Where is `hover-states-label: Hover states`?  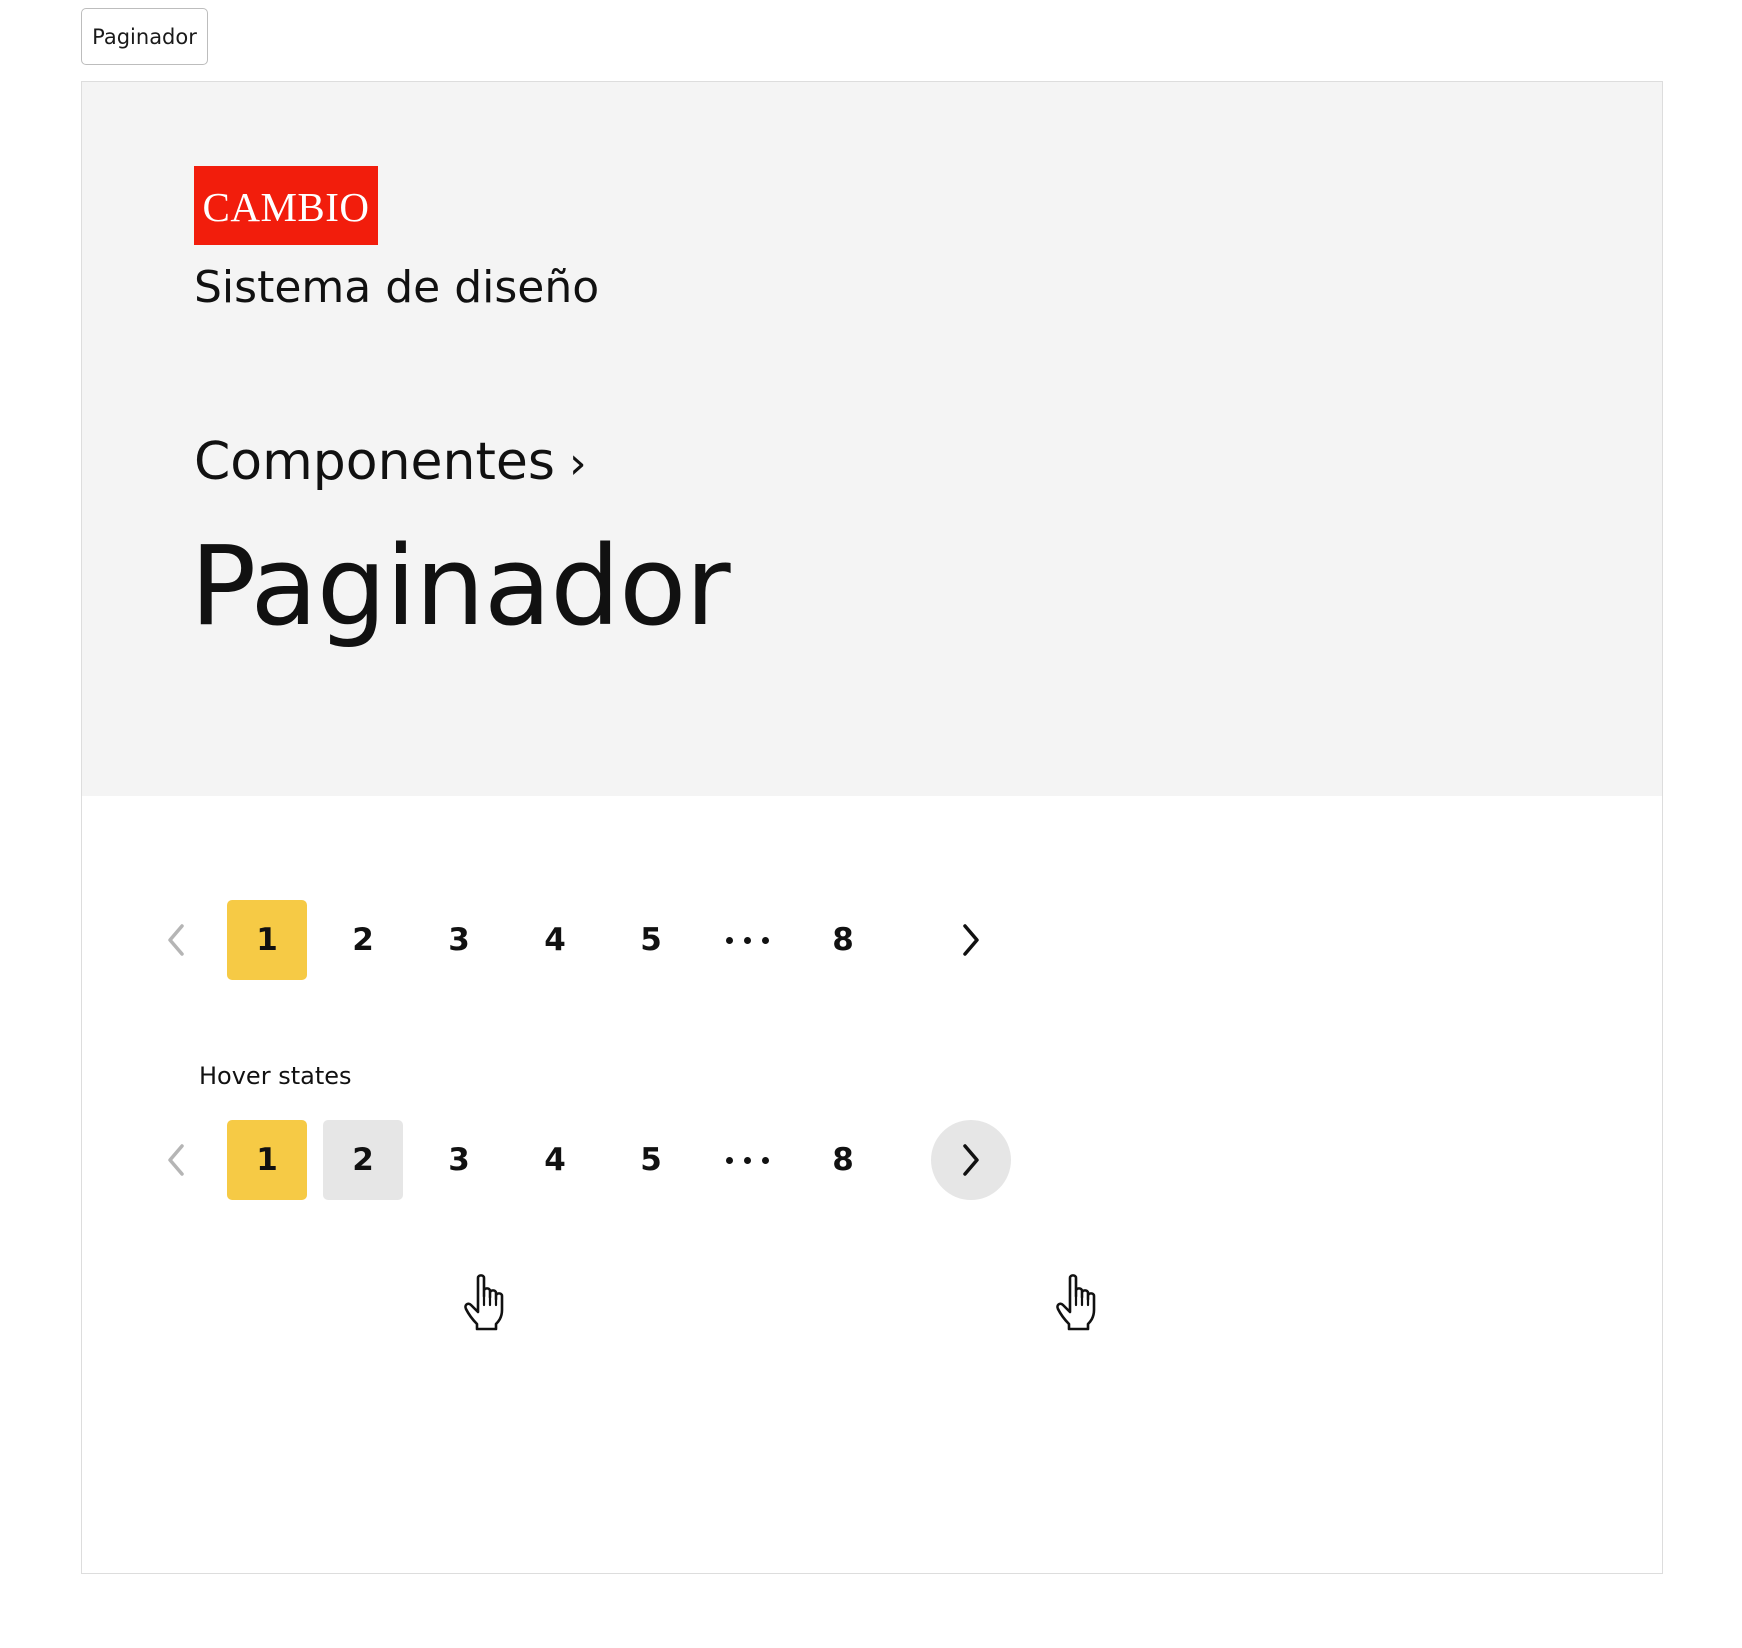 hover-states-label: Hover states is located at coordinates (275, 1076).